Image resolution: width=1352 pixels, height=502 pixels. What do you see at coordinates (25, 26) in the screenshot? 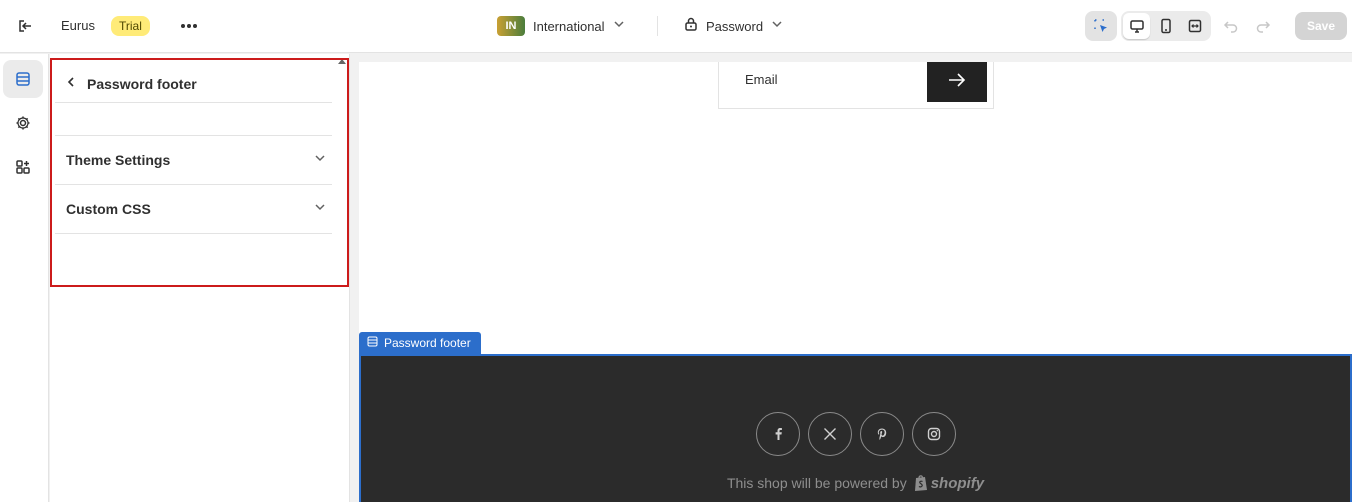
I see `exit-icon` at bounding box center [25, 26].